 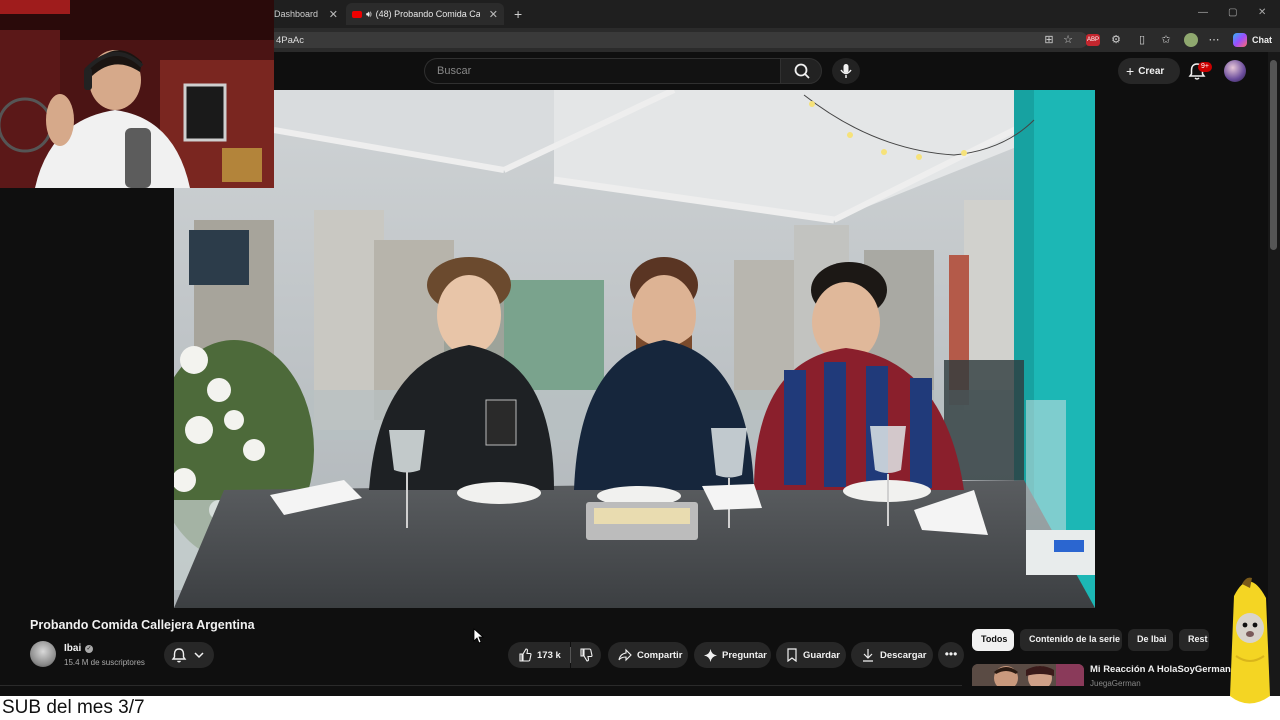 What do you see at coordinates (1240, 40) in the screenshot?
I see `copilot-icon` at bounding box center [1240, 40].